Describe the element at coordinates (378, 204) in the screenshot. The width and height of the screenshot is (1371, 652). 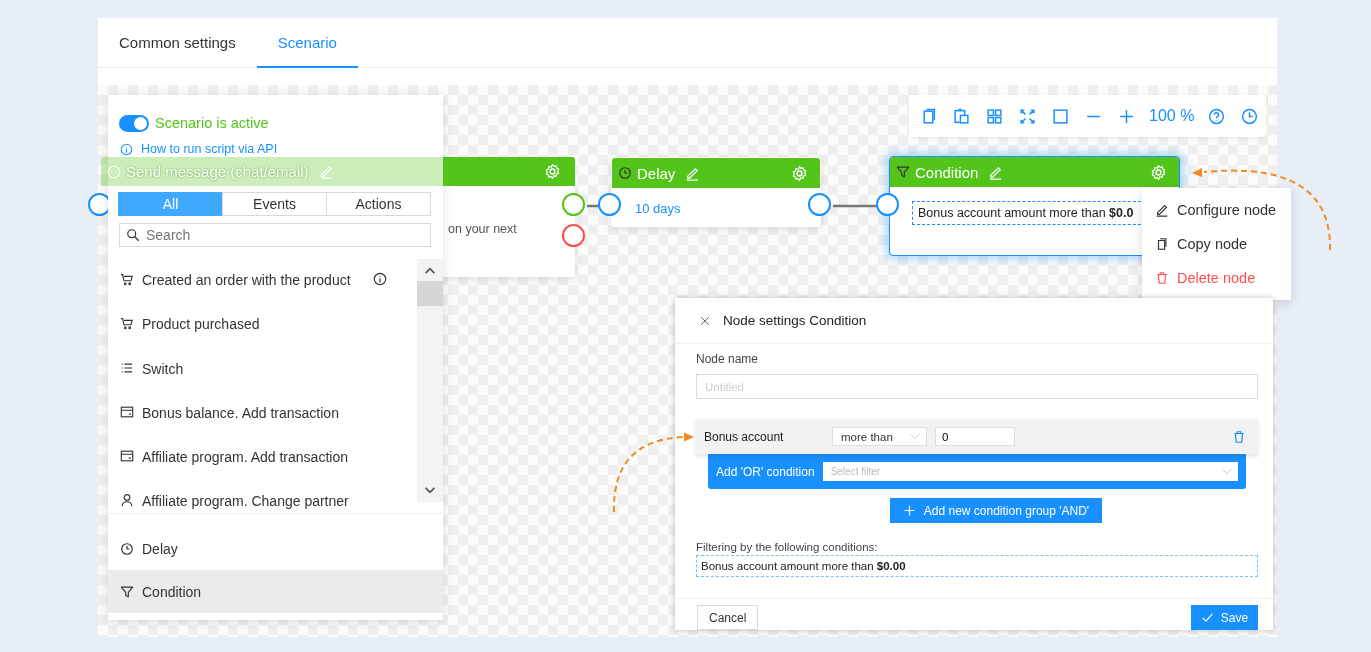
I see `filter-tab: Actions` at that location.